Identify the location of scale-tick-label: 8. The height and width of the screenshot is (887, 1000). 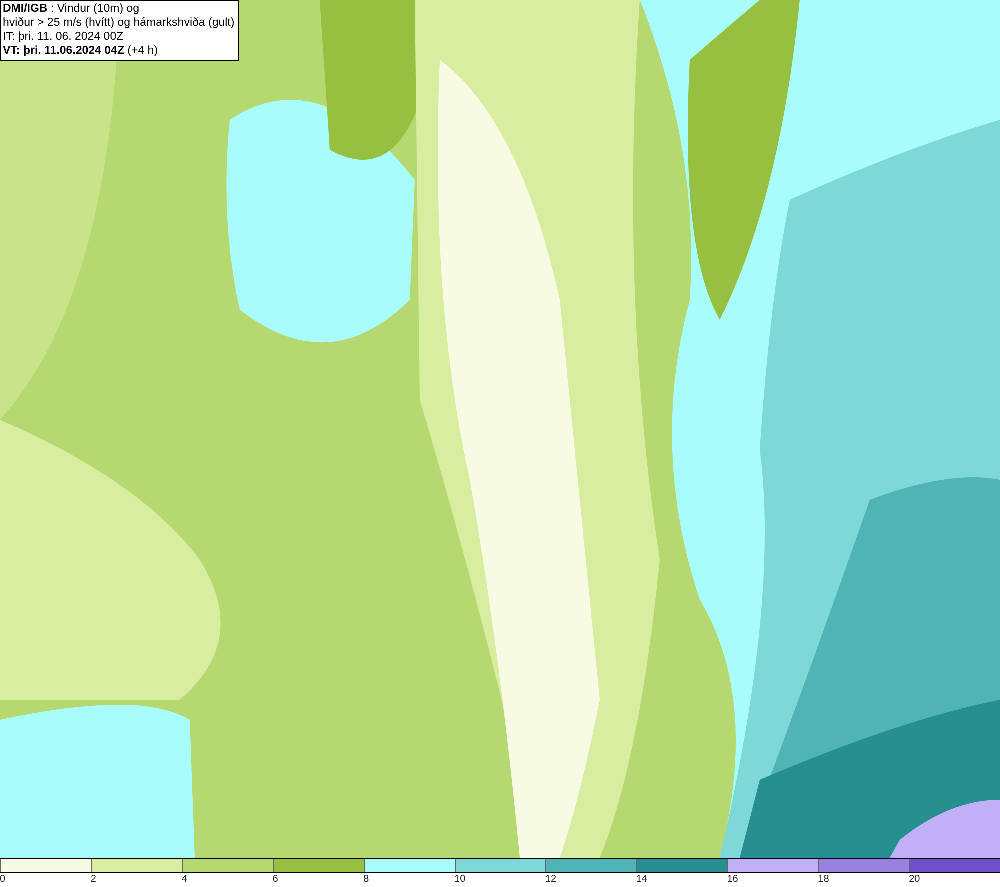
(367, 879).